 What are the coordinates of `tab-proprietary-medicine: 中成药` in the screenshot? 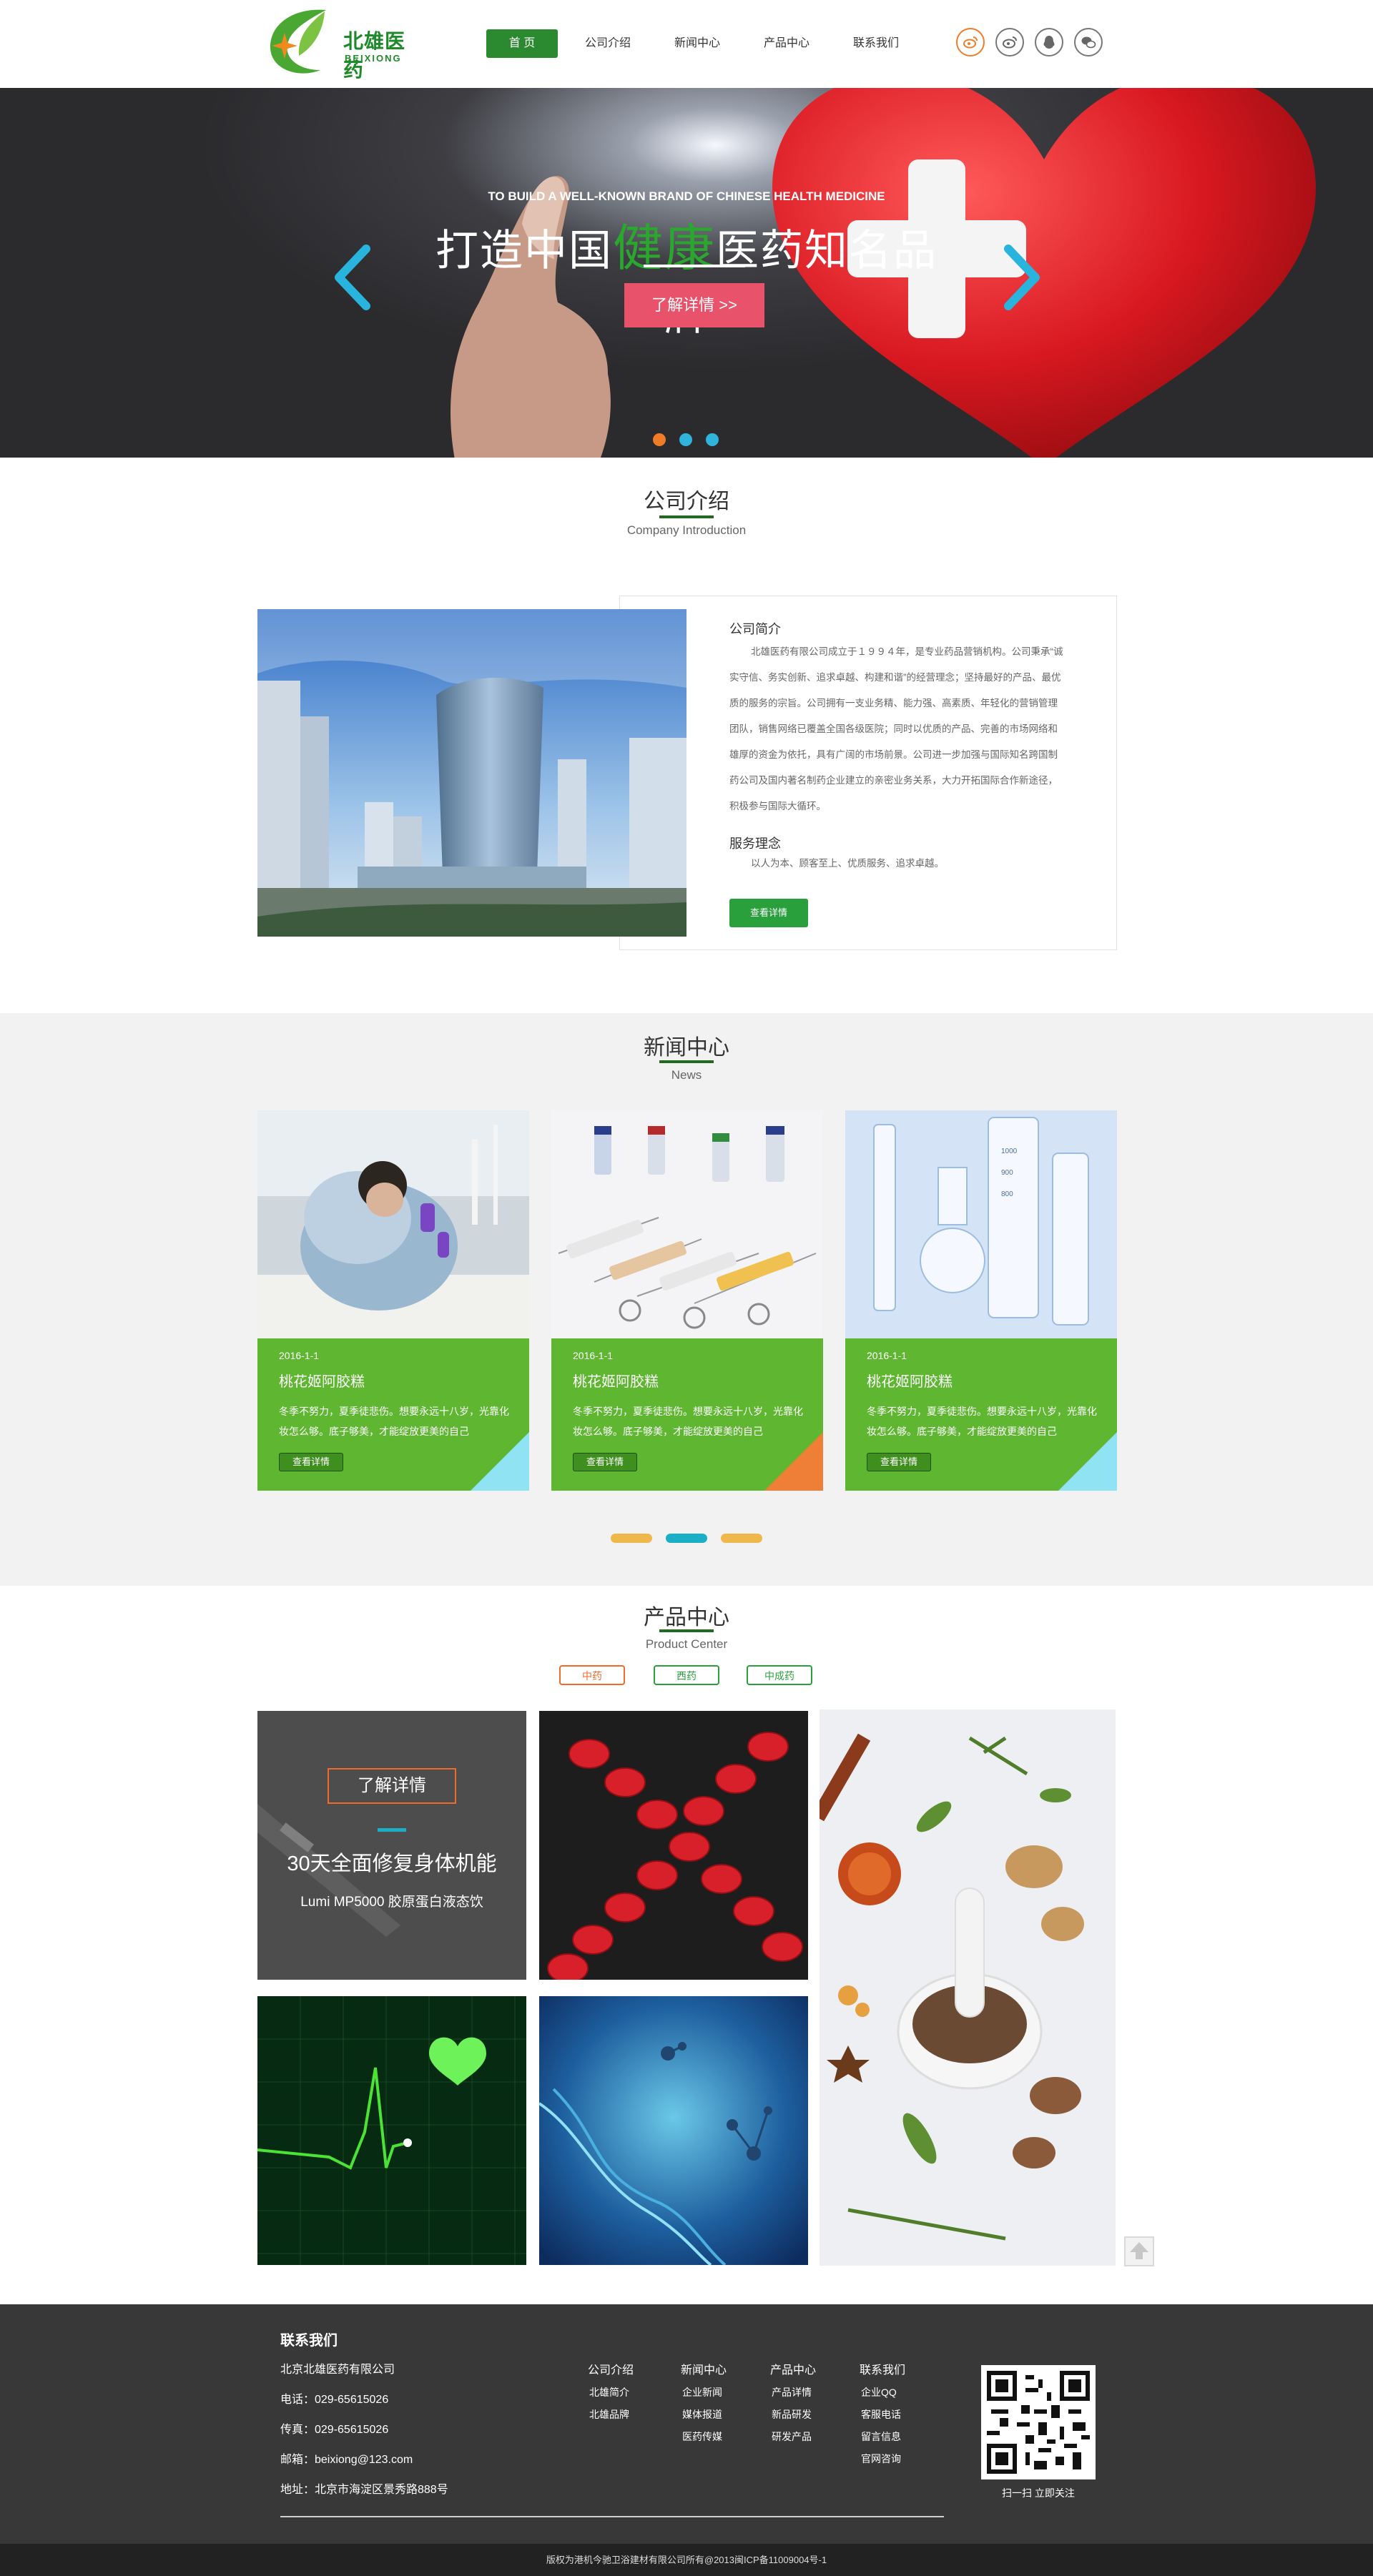 It's located at (779, 1675).